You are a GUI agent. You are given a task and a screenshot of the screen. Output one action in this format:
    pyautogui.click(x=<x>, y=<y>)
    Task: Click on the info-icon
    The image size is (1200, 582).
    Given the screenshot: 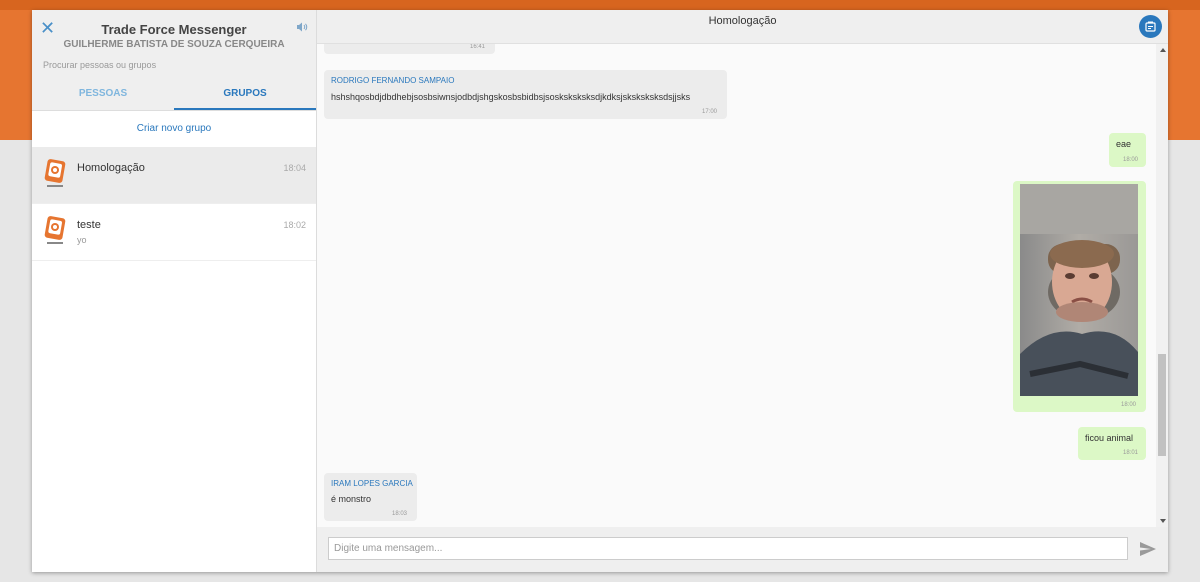 What is the action you would take?
    pyautogui.click(x=1150, y=26)
    